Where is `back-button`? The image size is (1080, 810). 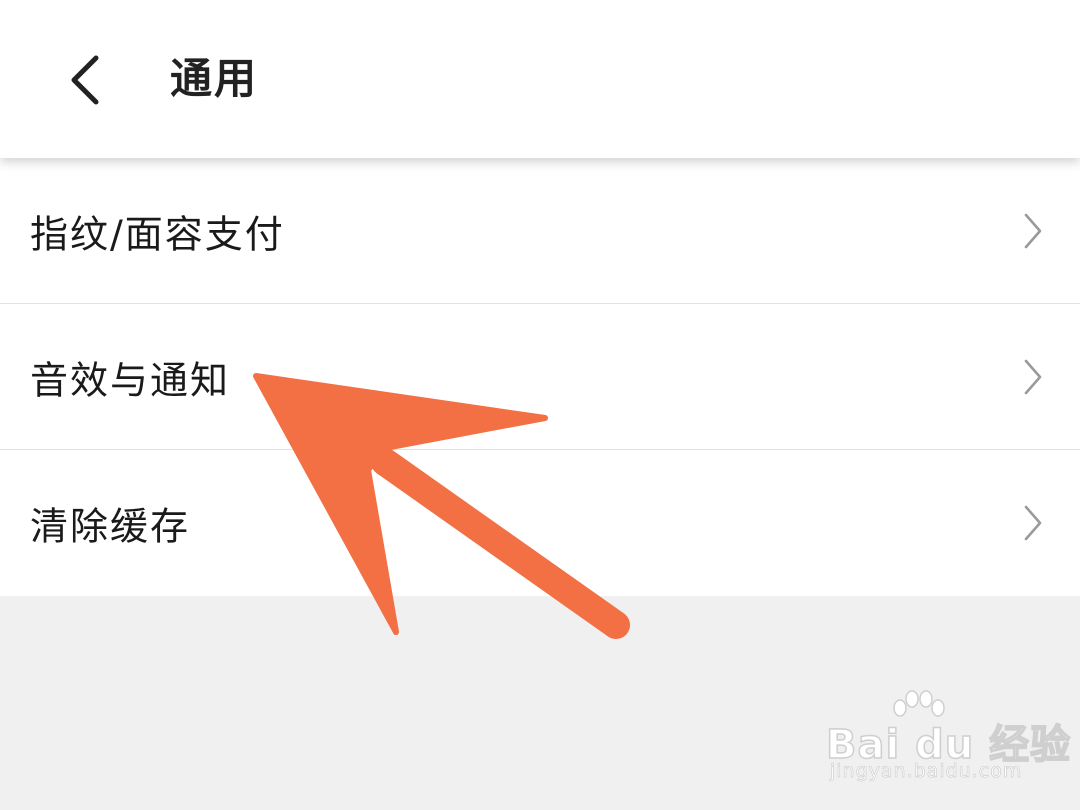
back-button is located at coordinates (90, 80).